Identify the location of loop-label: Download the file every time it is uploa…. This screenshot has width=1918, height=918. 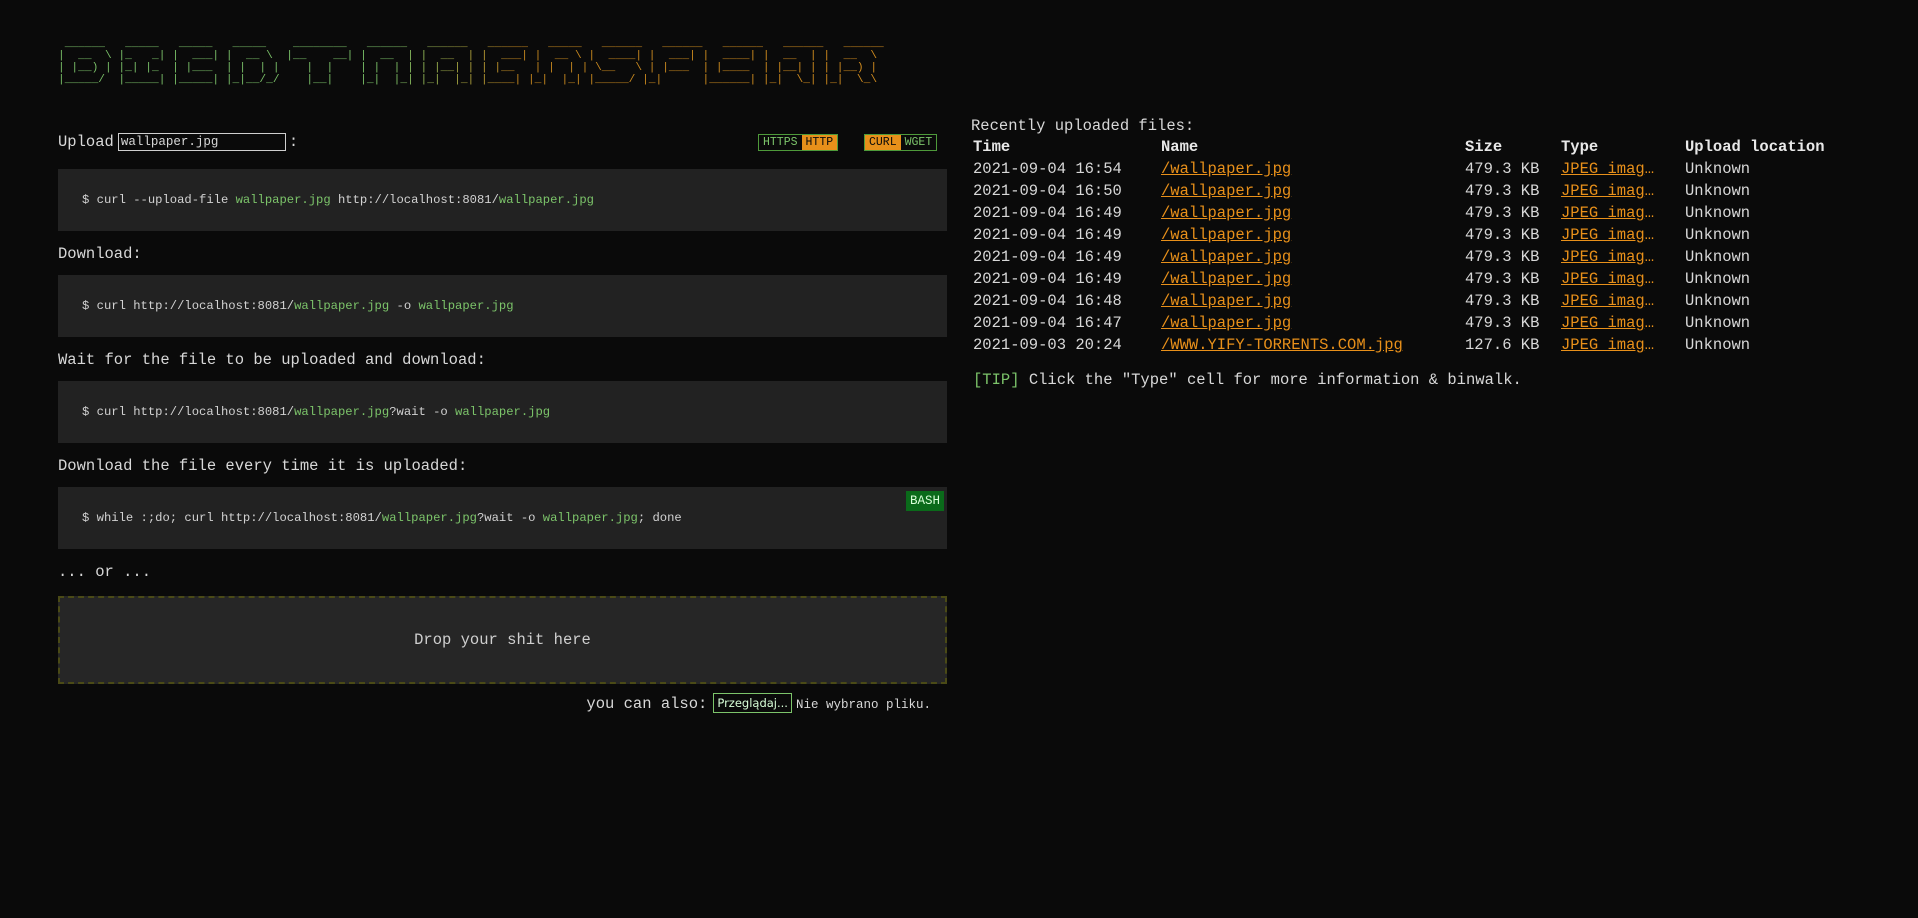
(263, 466).